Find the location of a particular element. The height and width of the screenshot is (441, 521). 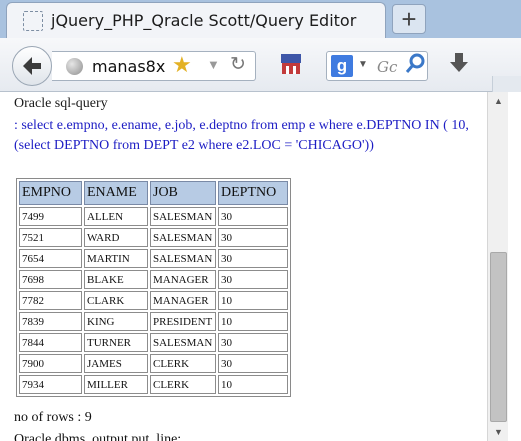

table-header-row: EMPNO ENAME JOB DEPTNO is located at coordinates (153, 193).